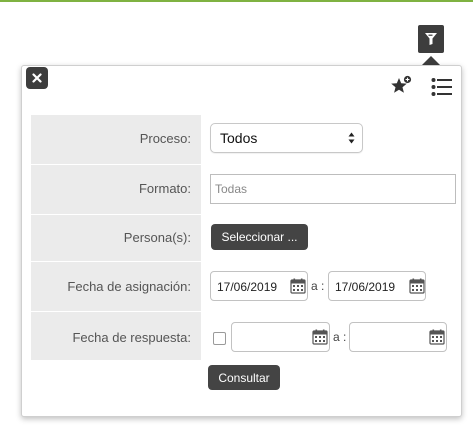  Describe the element at coordinates (280, 337) in the screenshot. I see `fecha-respuesta-desde-input` at that location.